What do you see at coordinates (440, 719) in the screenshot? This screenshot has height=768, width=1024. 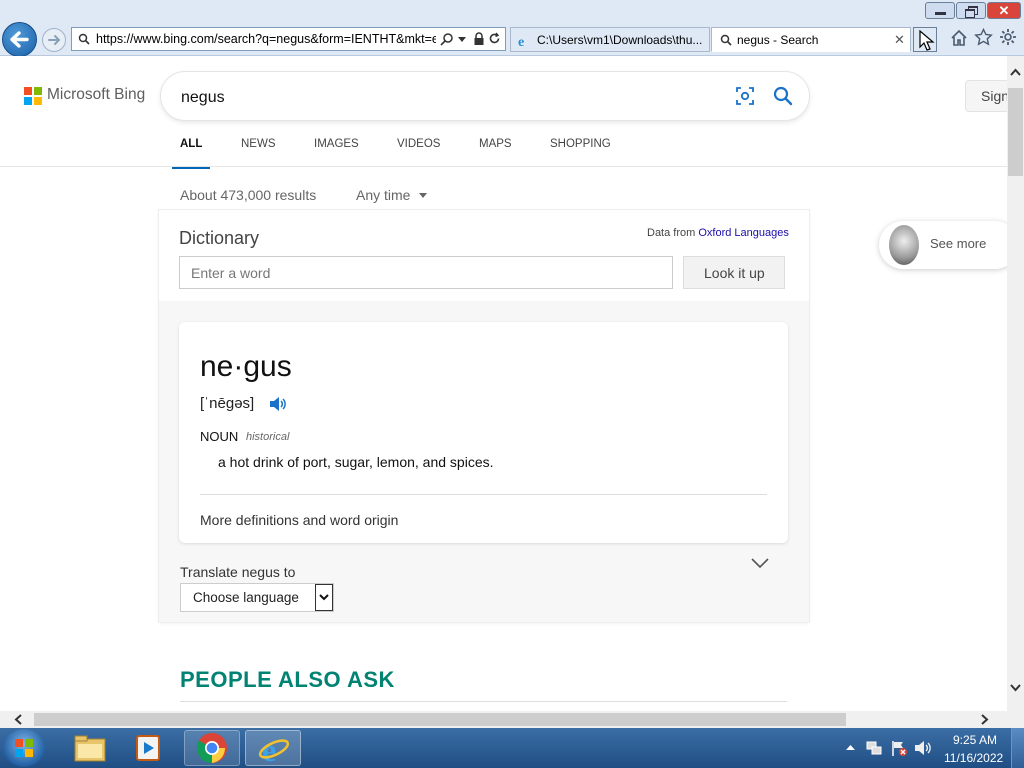 I see `horizontal-scroll-thumb` at bounding box center [440, 719].